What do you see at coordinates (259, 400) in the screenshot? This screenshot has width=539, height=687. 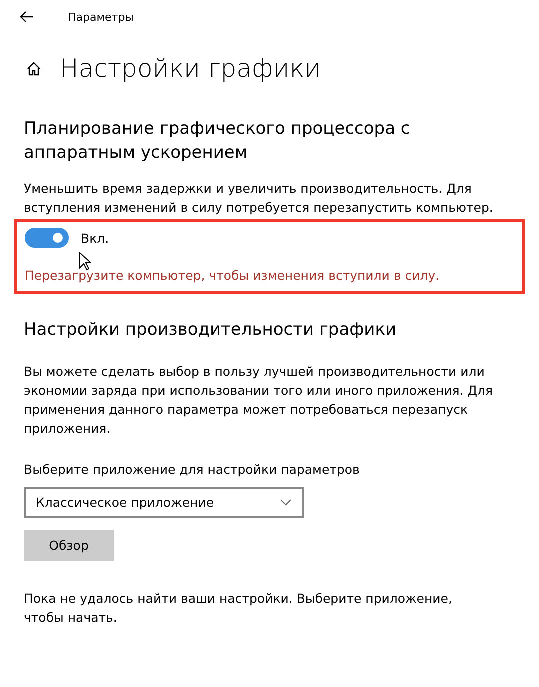 I see `description: Вы можете сделать выбор в пользу лучшей производительности или экономии заряда при использовании того или иного приложения. Для применения данного параметра может потребоваться перезапуск приложения.` at bounding box center [259, 400].